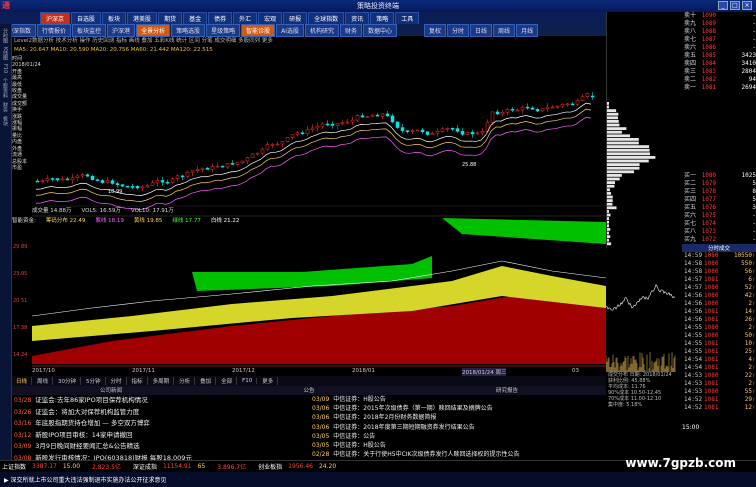  I want to click on maximize-icon: □, so click(735, 5).